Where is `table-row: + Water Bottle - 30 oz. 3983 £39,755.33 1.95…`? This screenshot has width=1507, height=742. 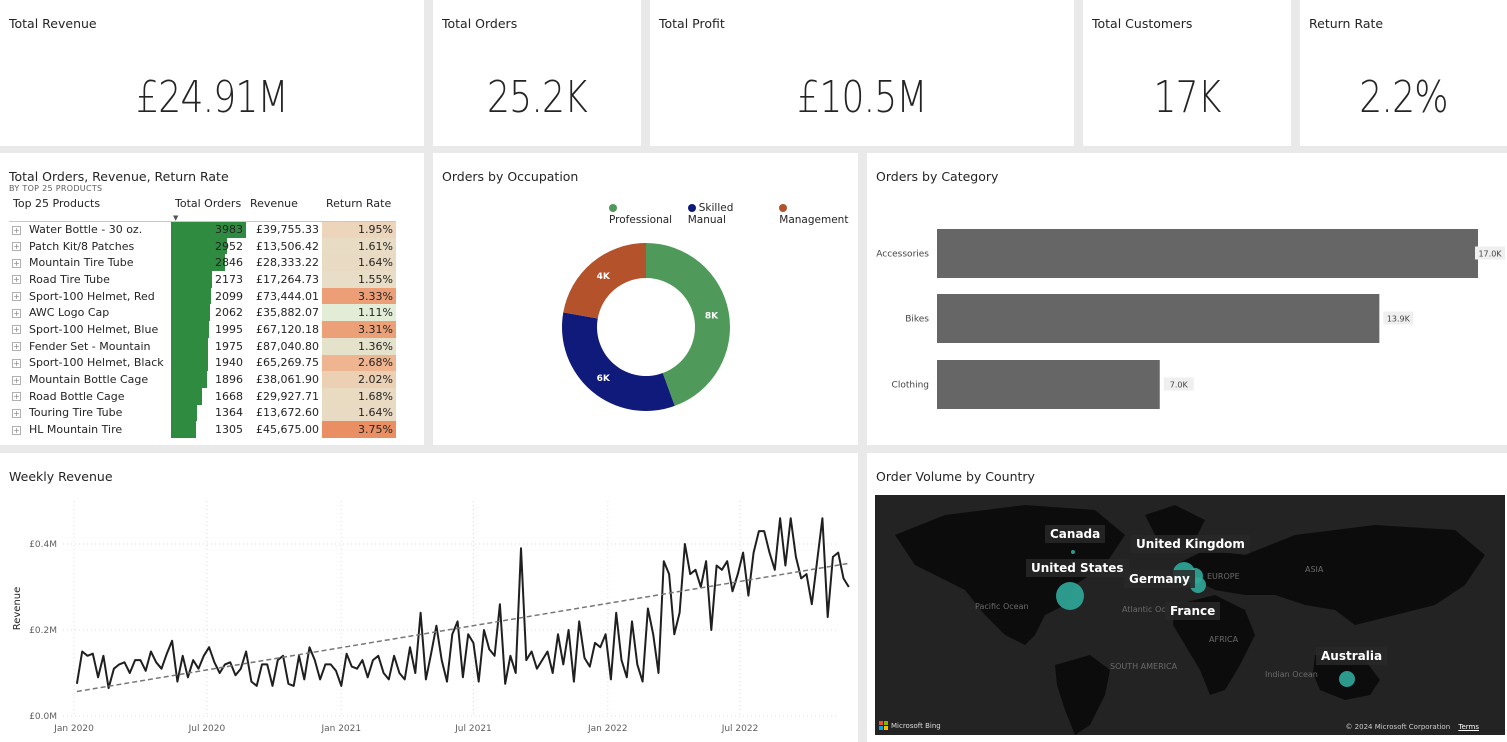
table-row: + Water Bottle - 30 oz. 3983 £39,755.33 1.95… is located at coordinates (202, 229).